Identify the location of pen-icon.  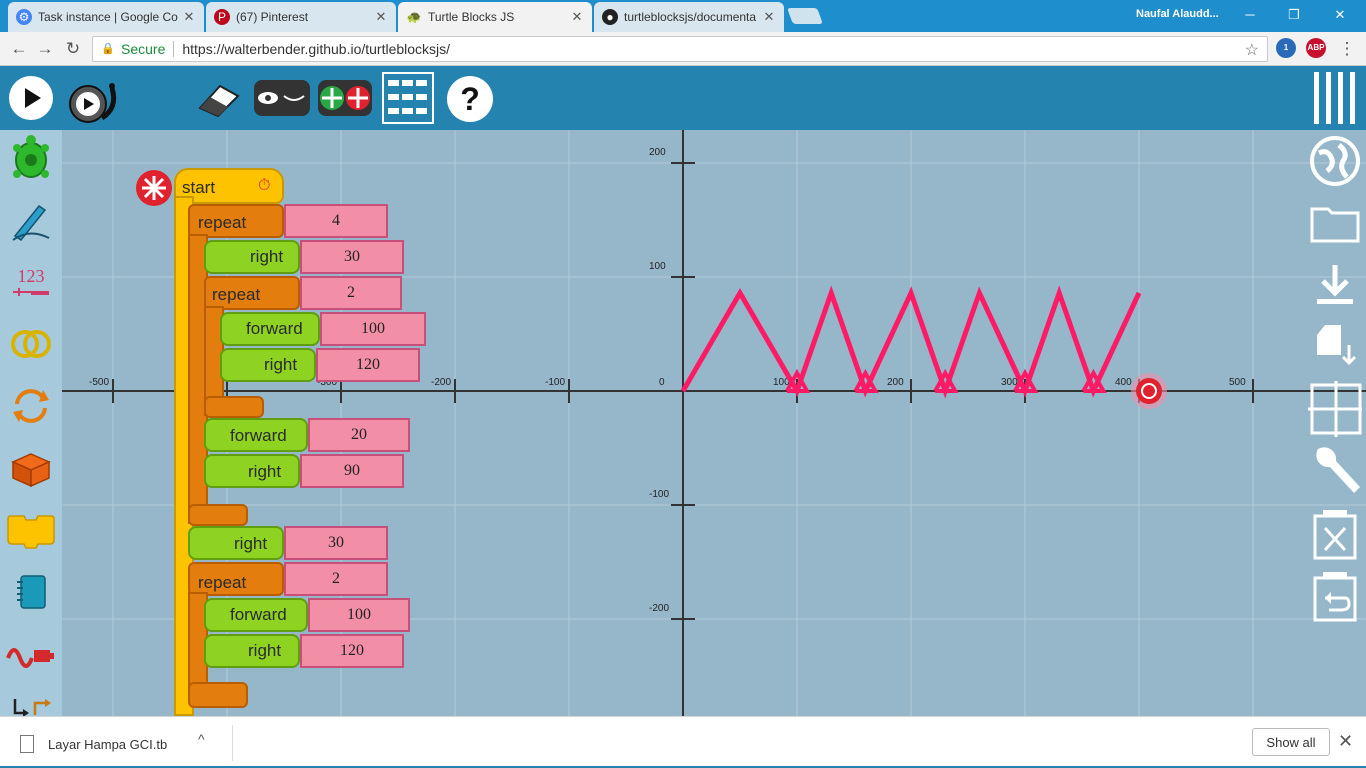
(31, 220).